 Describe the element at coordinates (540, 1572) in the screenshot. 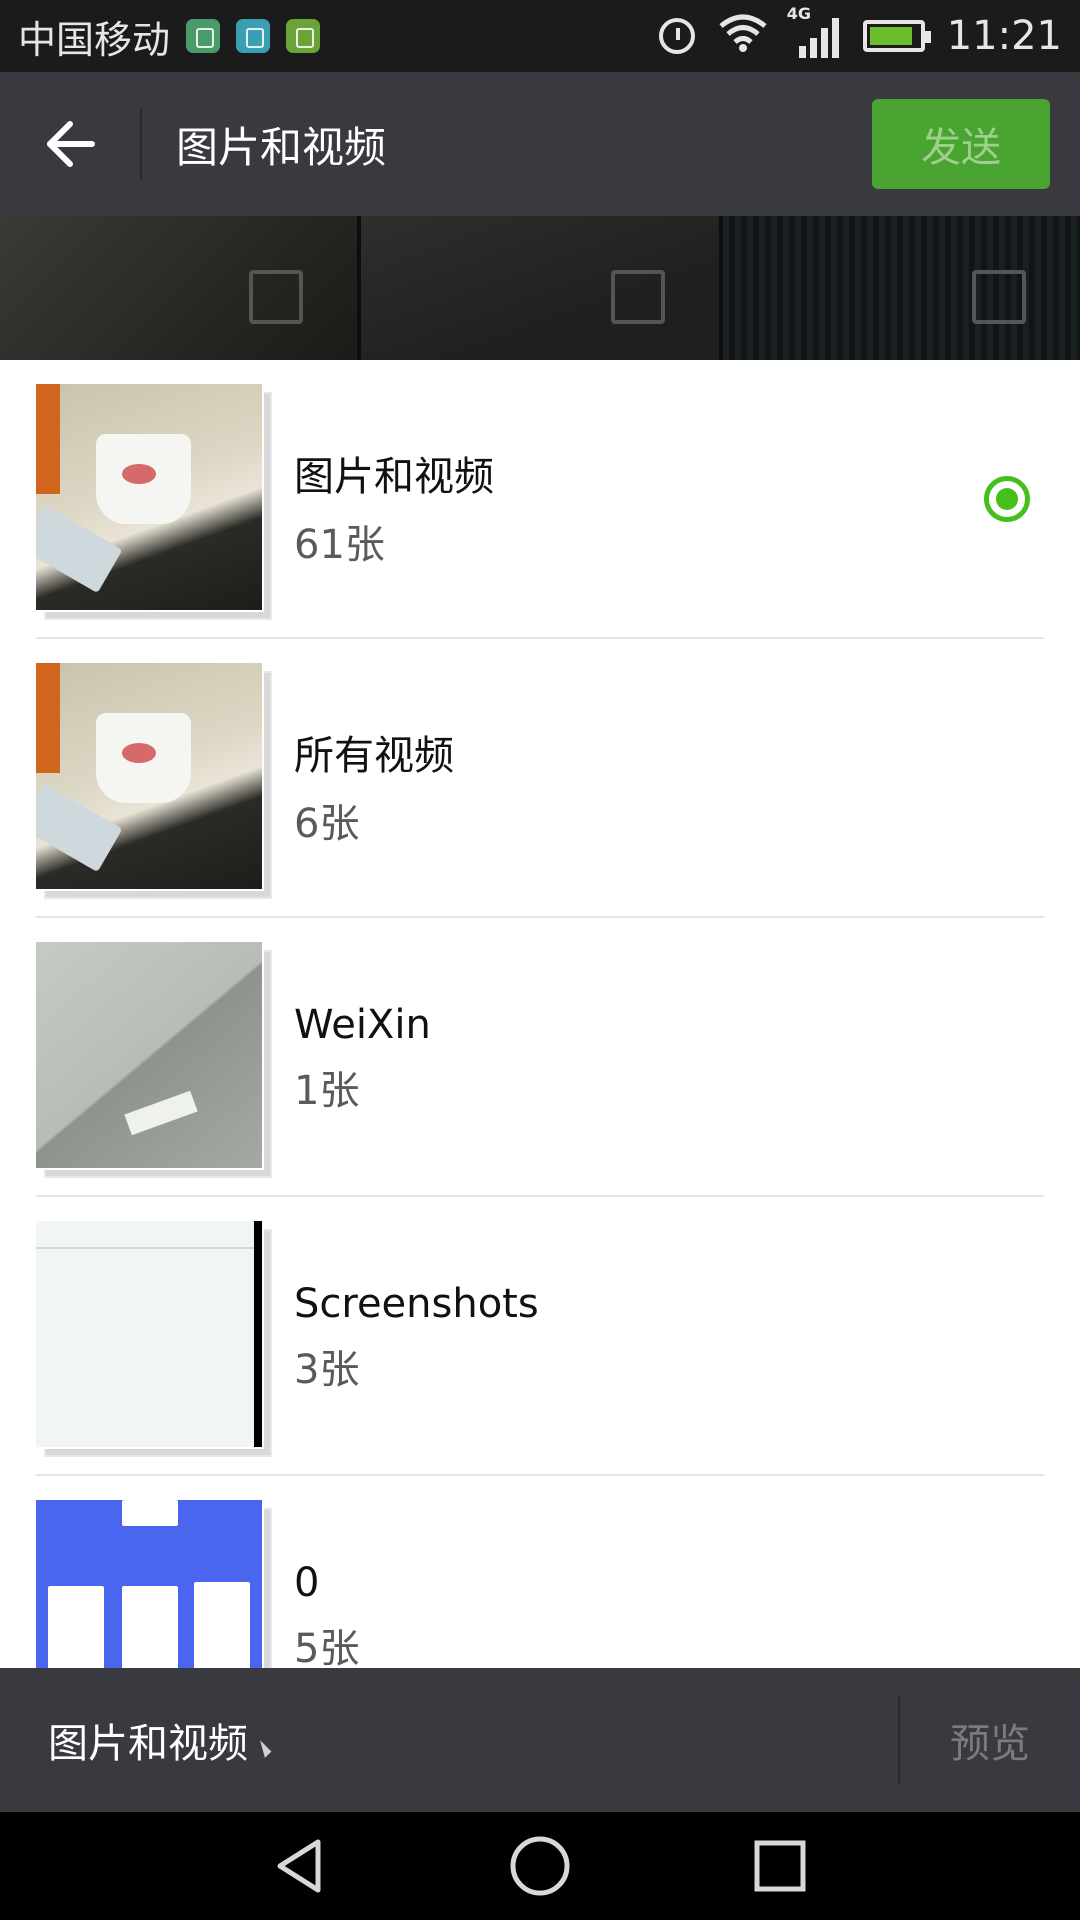

I see `album-item: 0 5张` at that location.